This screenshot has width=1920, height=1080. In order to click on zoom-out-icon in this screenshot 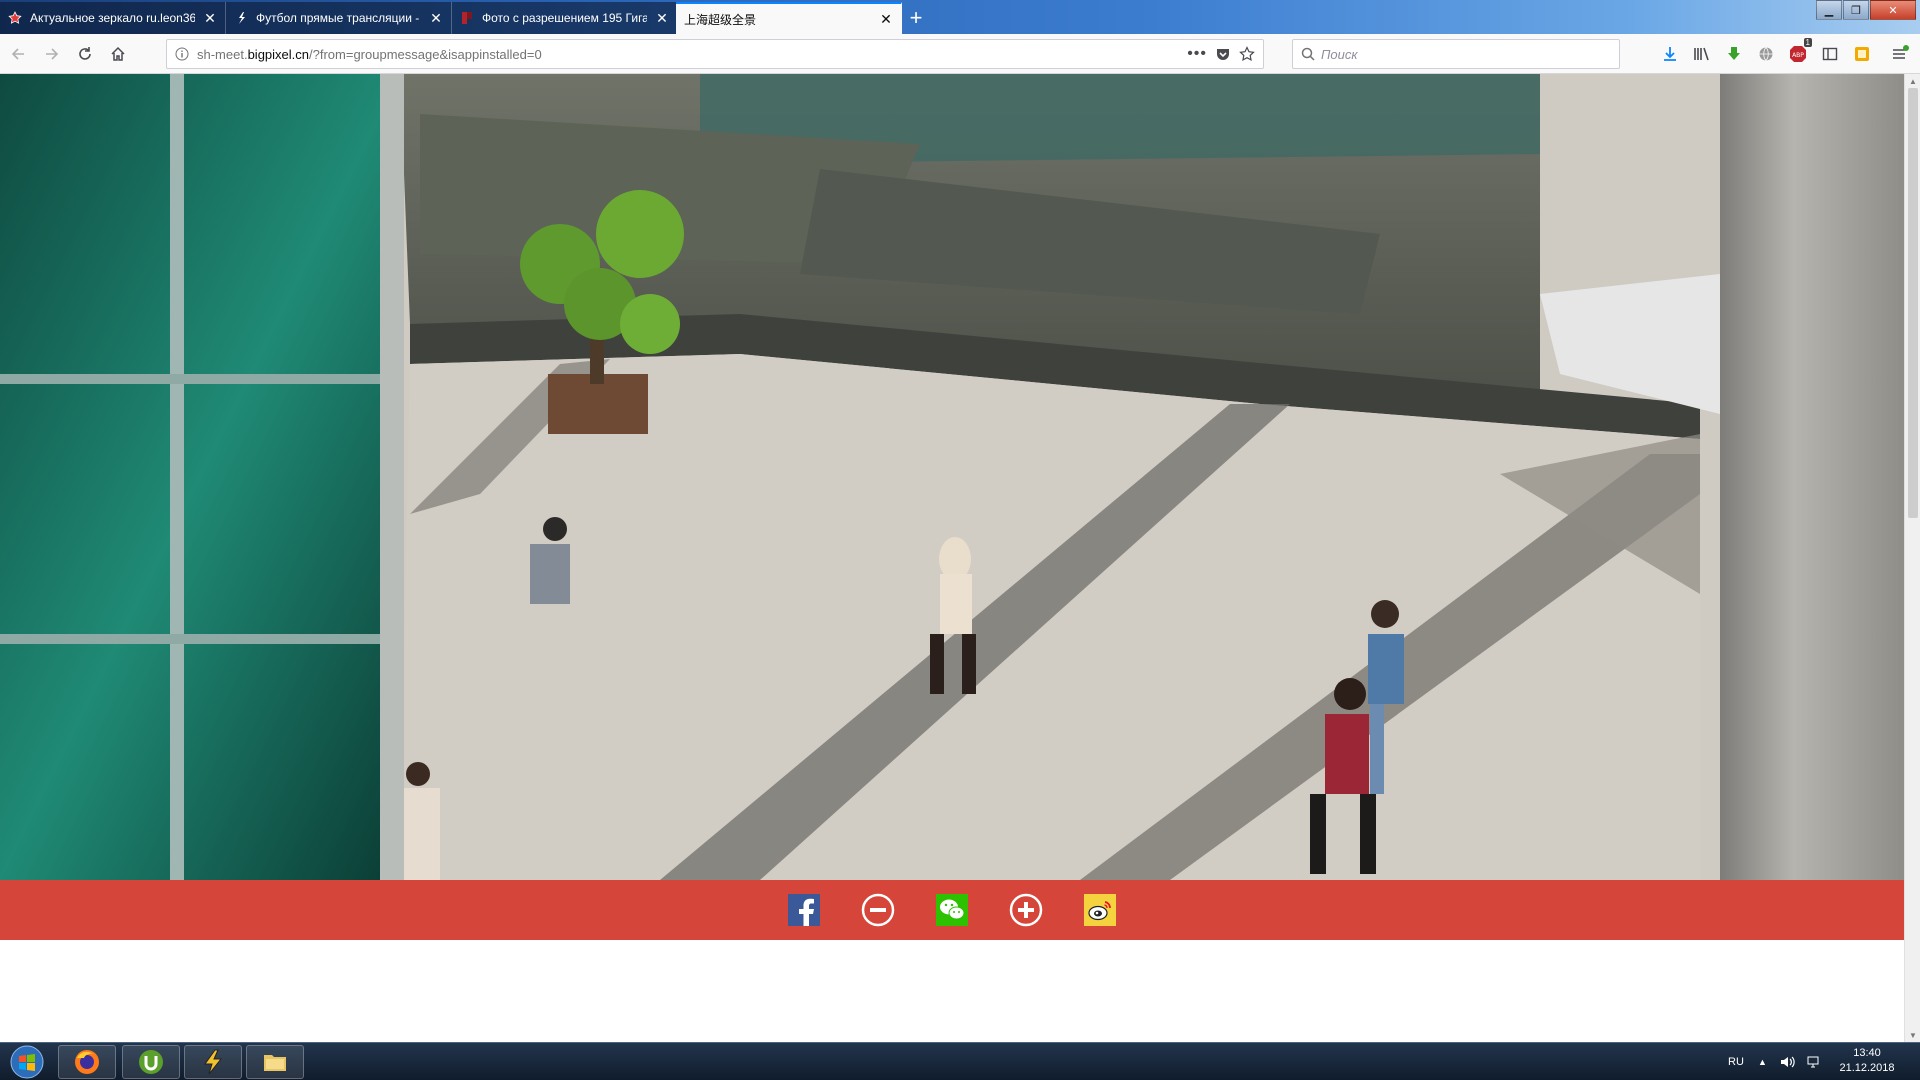, I will do `click(878, 910)`.